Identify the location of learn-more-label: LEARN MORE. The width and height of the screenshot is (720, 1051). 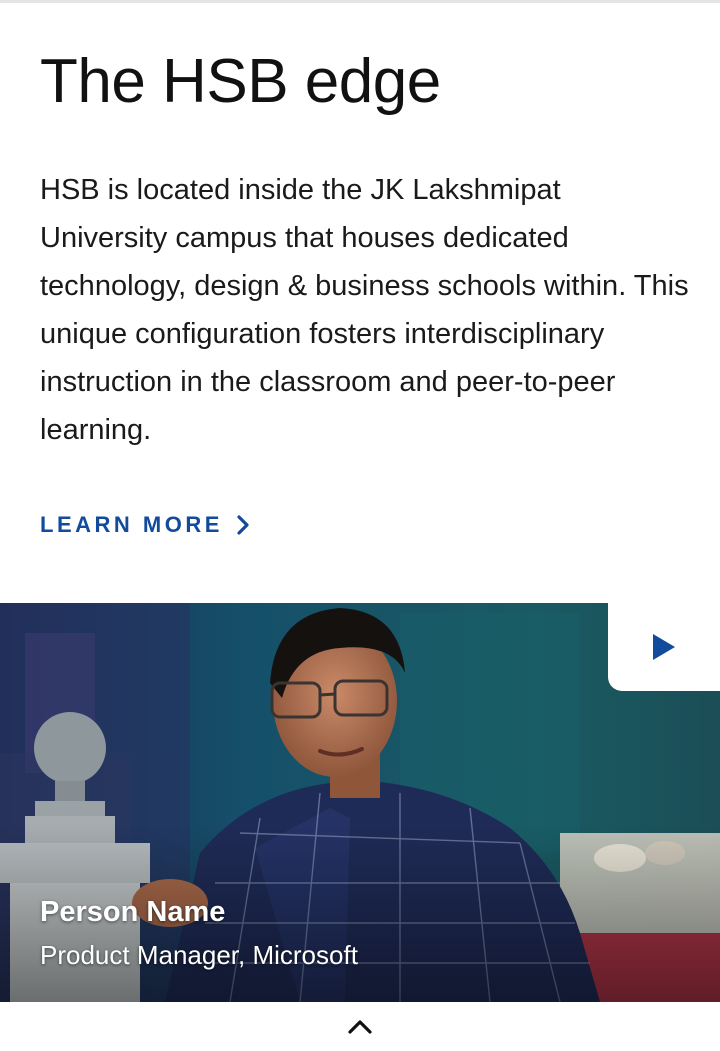
(131, 524).